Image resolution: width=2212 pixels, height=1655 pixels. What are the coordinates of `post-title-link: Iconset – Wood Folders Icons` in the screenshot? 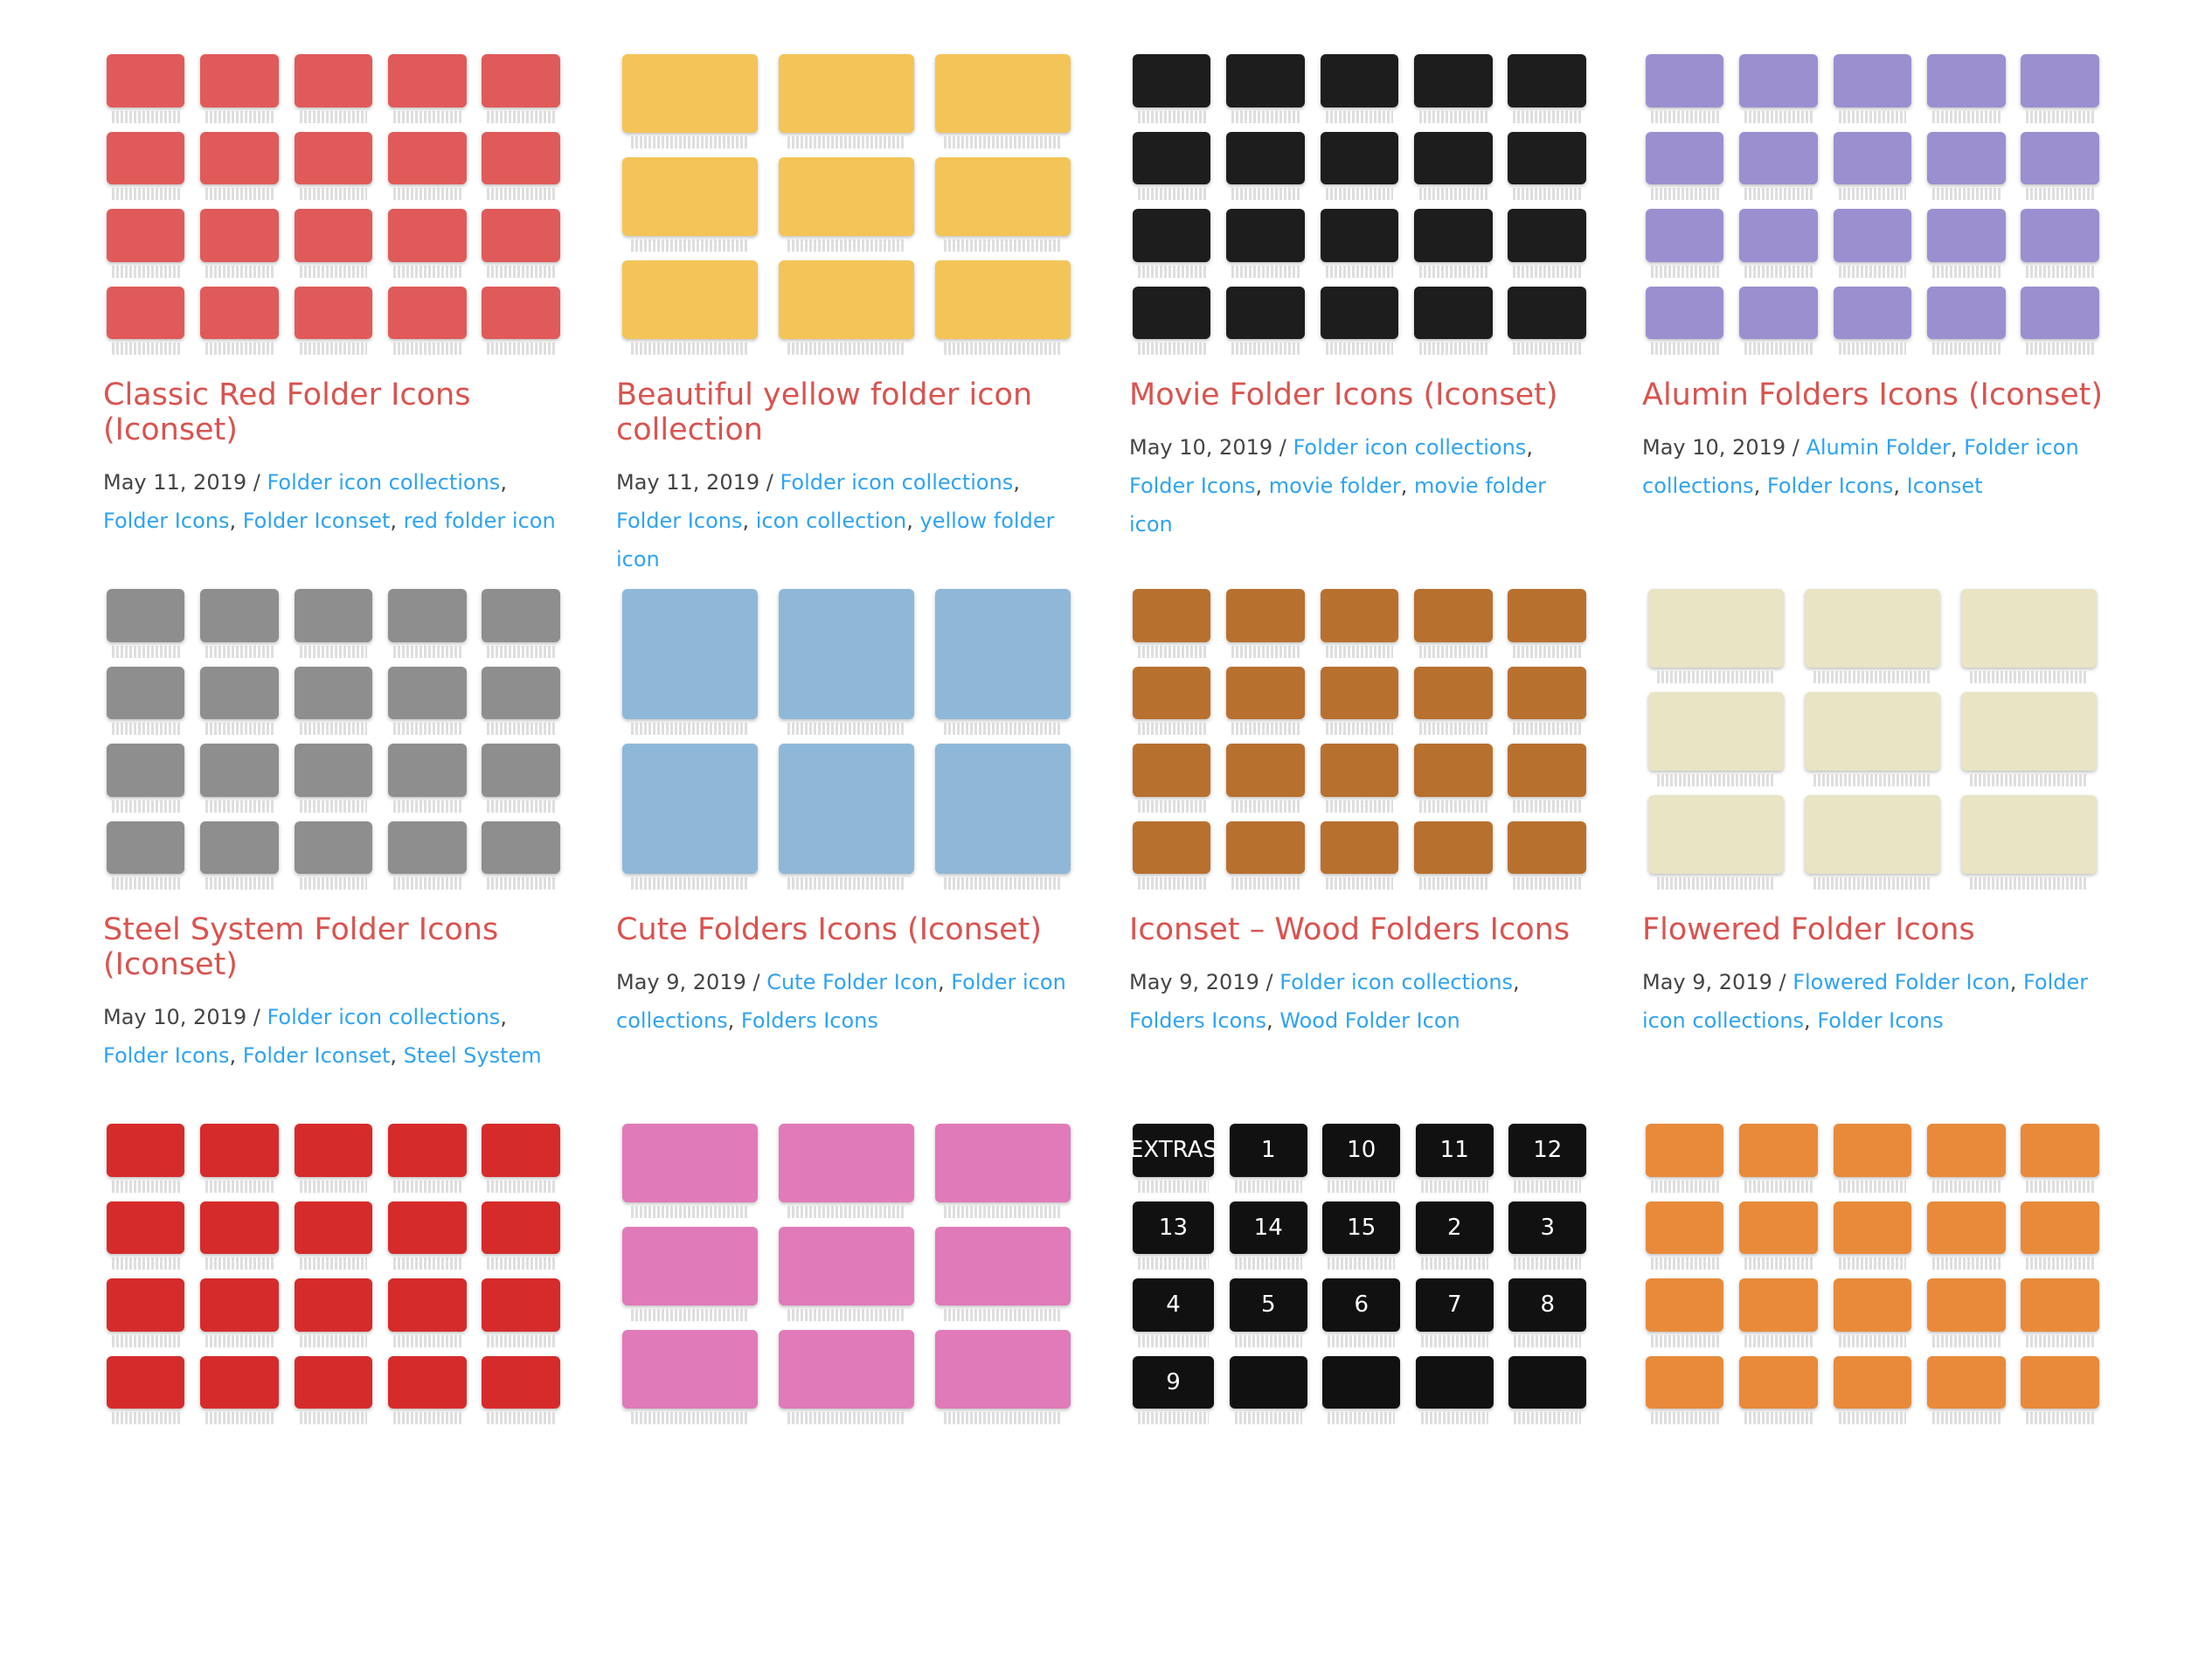 It's located at (1359, 930).